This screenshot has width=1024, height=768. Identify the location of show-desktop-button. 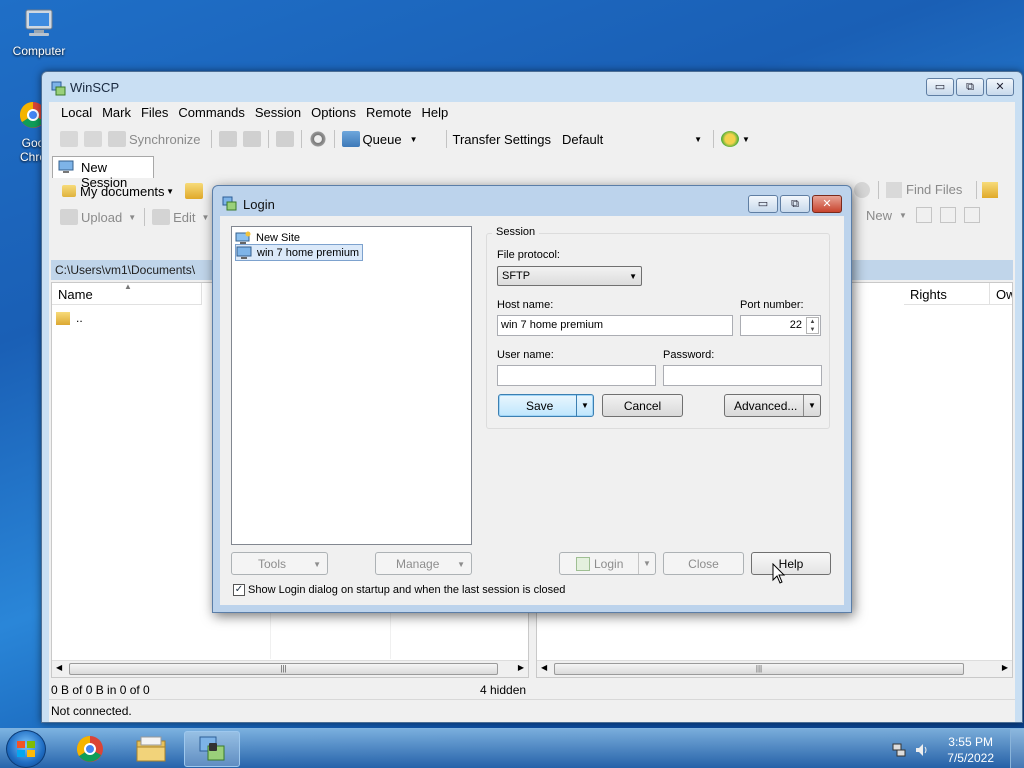
(1017, 748).